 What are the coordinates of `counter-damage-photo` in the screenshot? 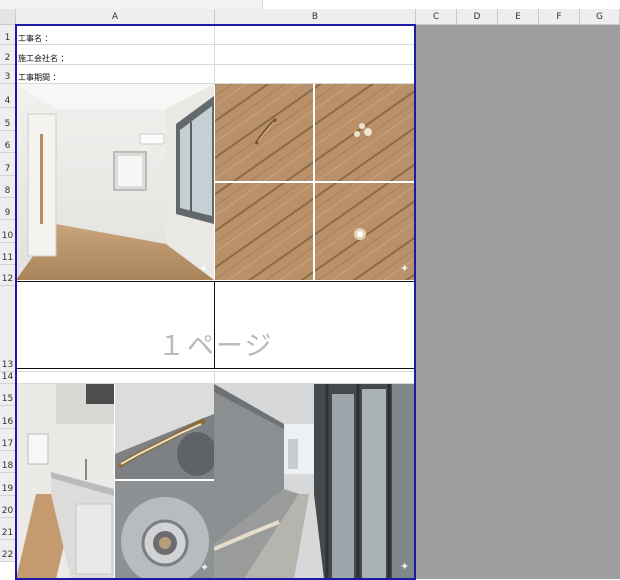 It's located at (164, 431).